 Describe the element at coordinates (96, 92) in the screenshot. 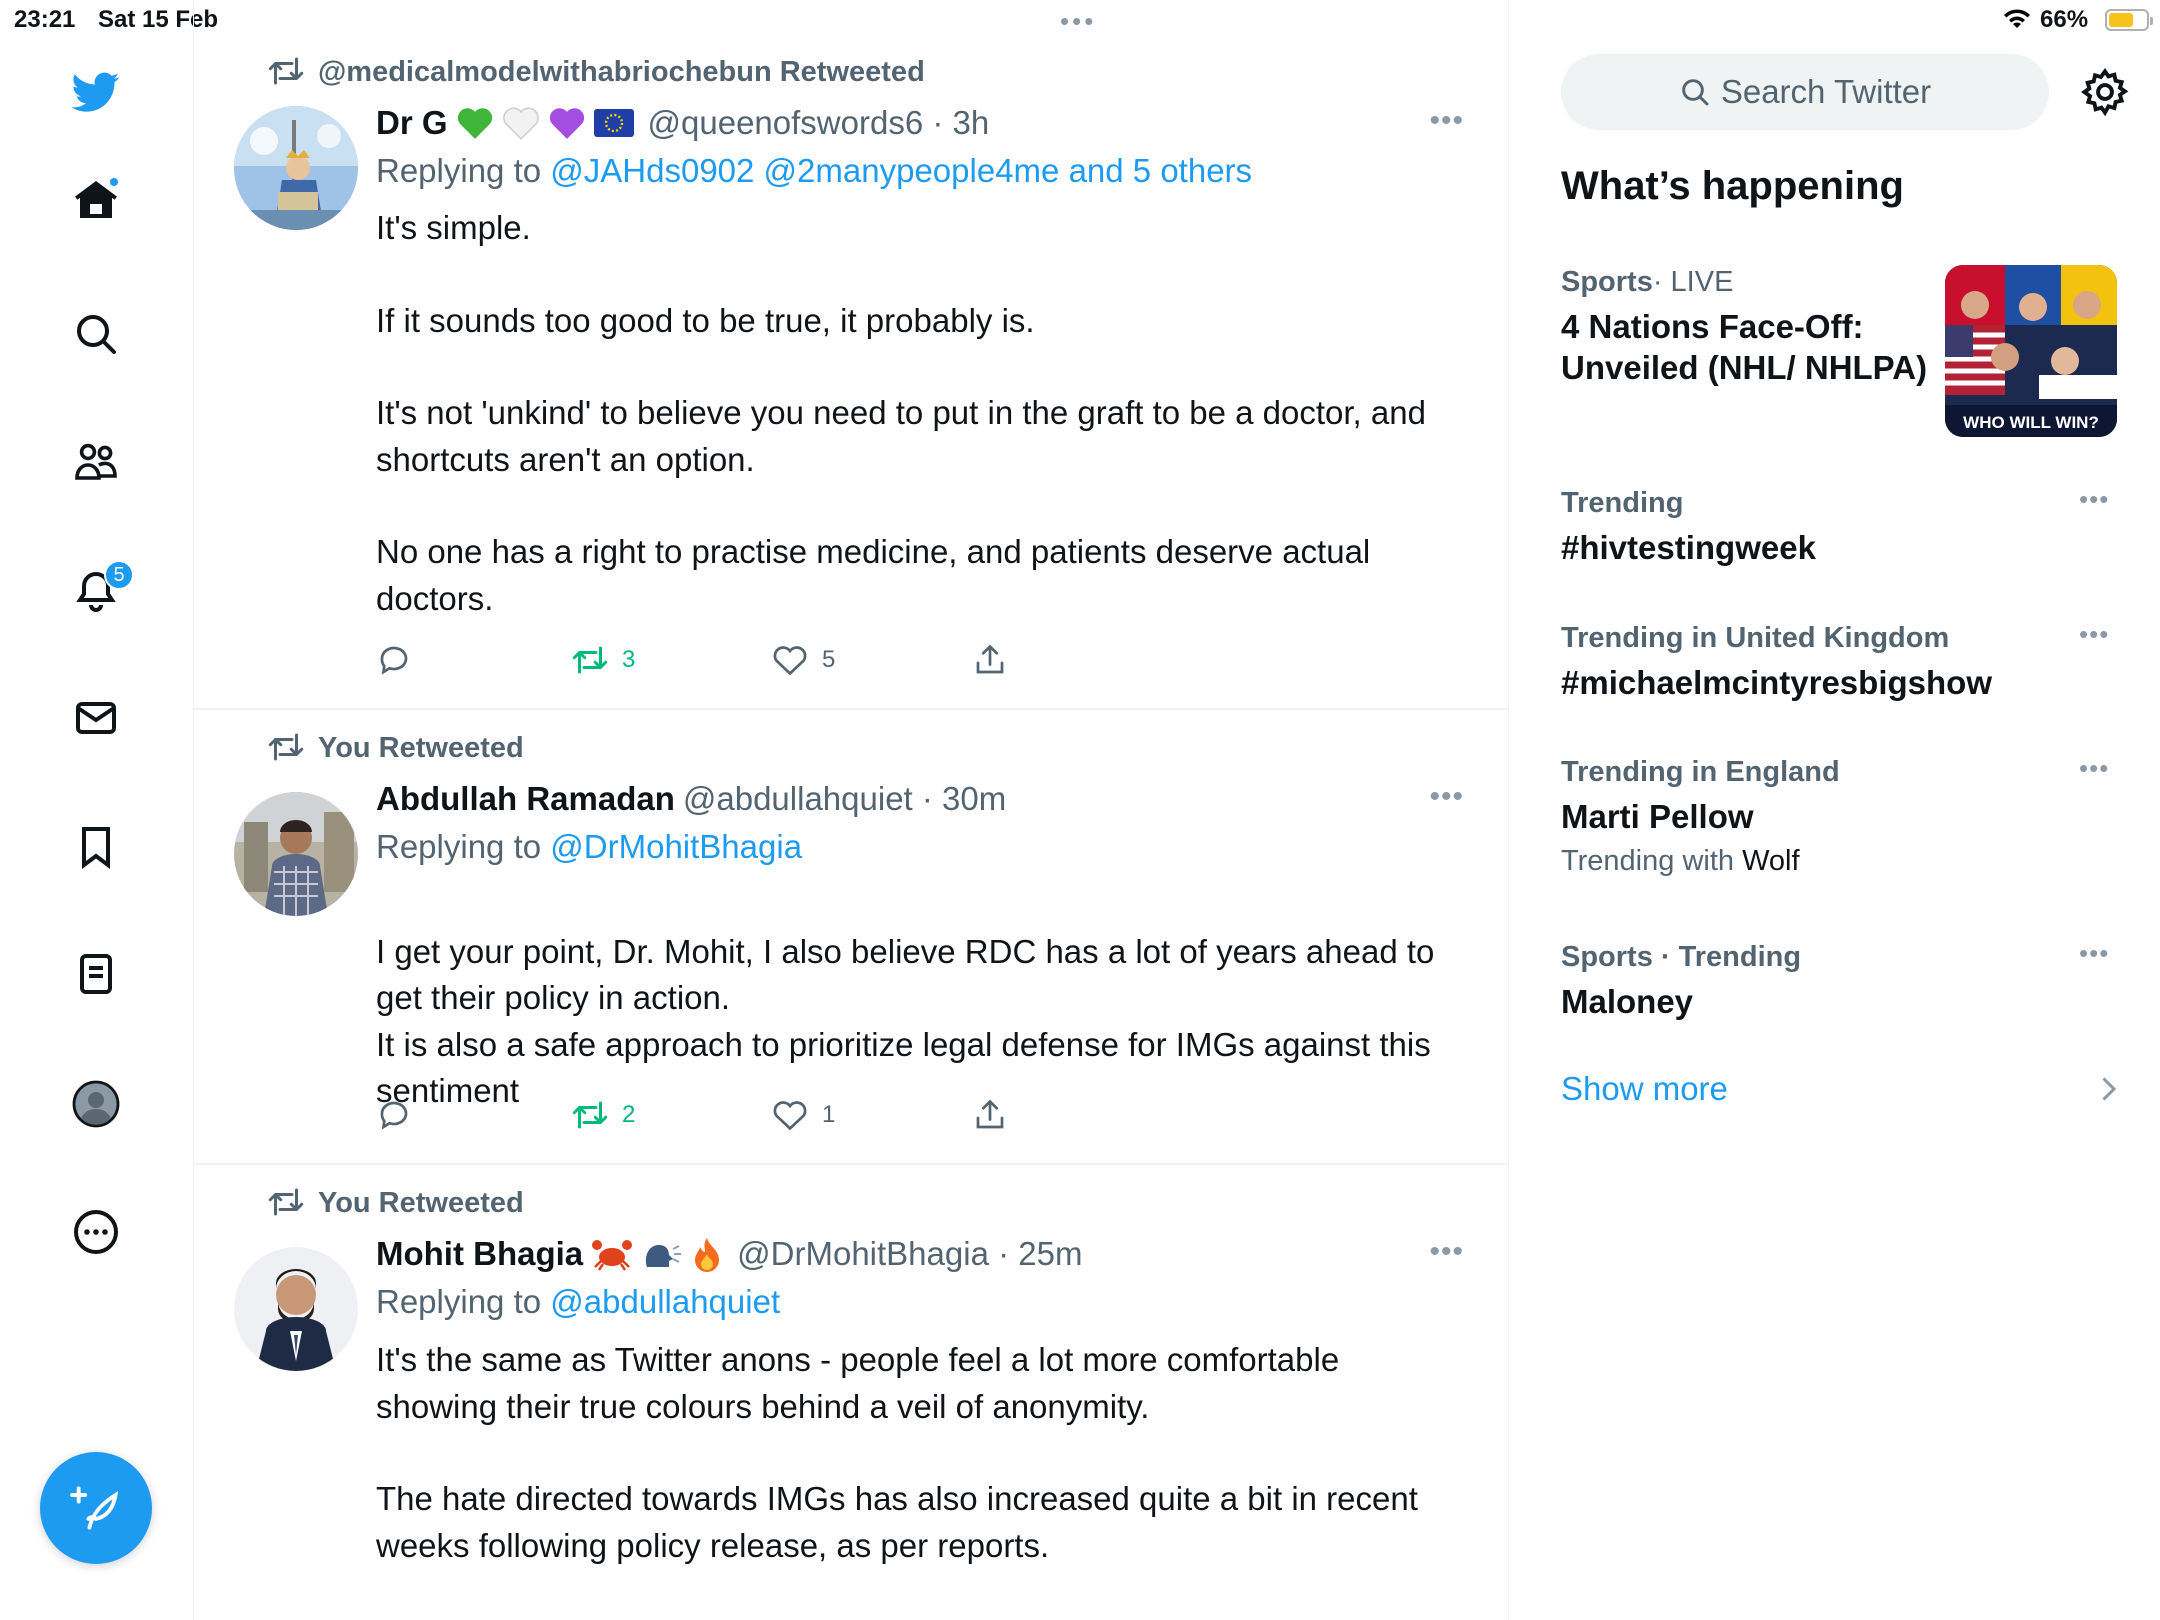

I see `twitter-logo` at that location.